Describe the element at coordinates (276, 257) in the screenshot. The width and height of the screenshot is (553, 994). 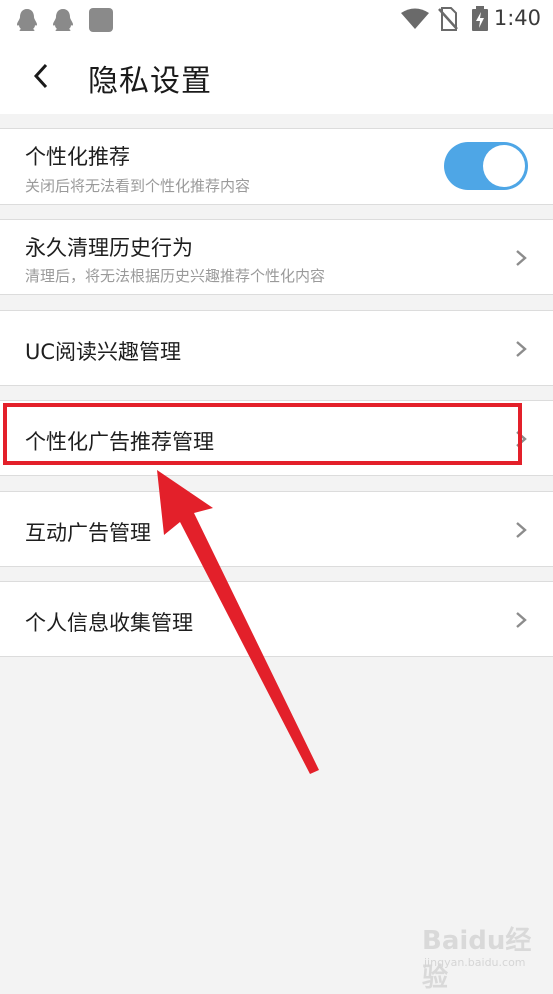
I see `setting-clear-history: 永久清理历史行为 清理后，将无法根据历史兴趣推荐个性化内容` at that location.